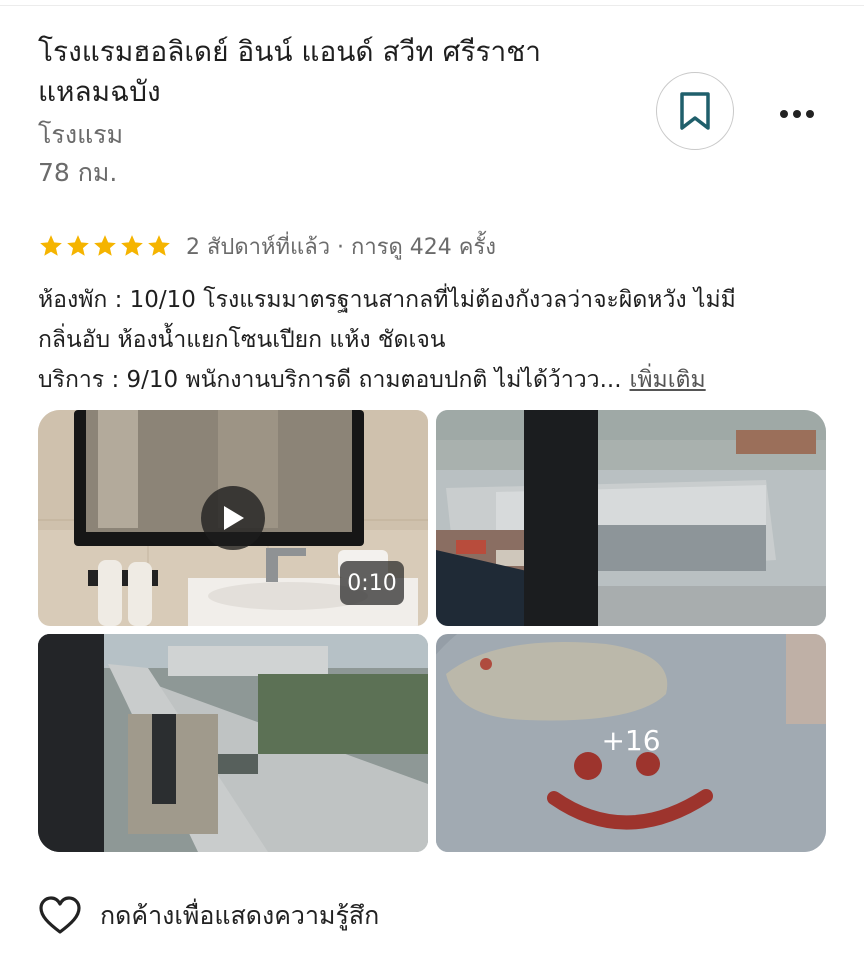 The height and width of the screenshot is (960, 864). Describe the element at coordinates (432, 3) in the screenshot. I see `top-divider` at that location.